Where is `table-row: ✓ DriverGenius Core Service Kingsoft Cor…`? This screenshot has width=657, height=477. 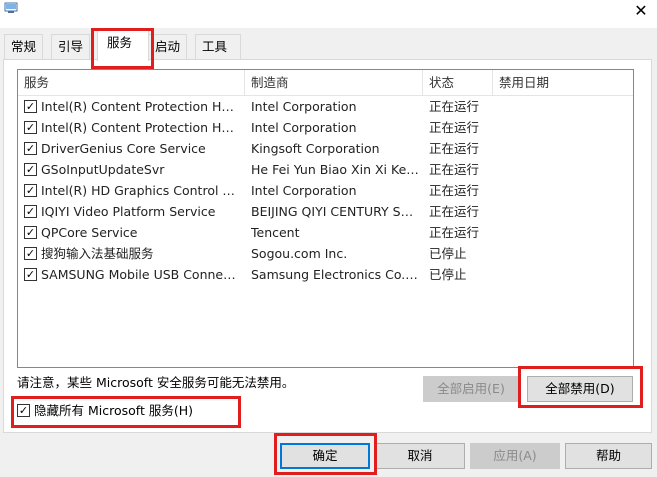 table-row: ✓ DriverGenius Core Service Kingsoft Cor… is located at coordinates (325, 148).